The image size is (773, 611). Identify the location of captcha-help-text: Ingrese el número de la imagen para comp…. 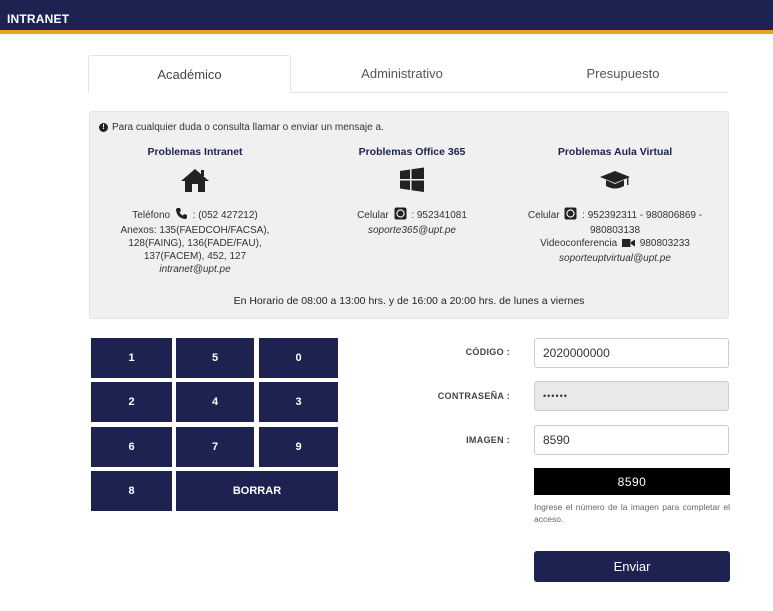
(632, 513).